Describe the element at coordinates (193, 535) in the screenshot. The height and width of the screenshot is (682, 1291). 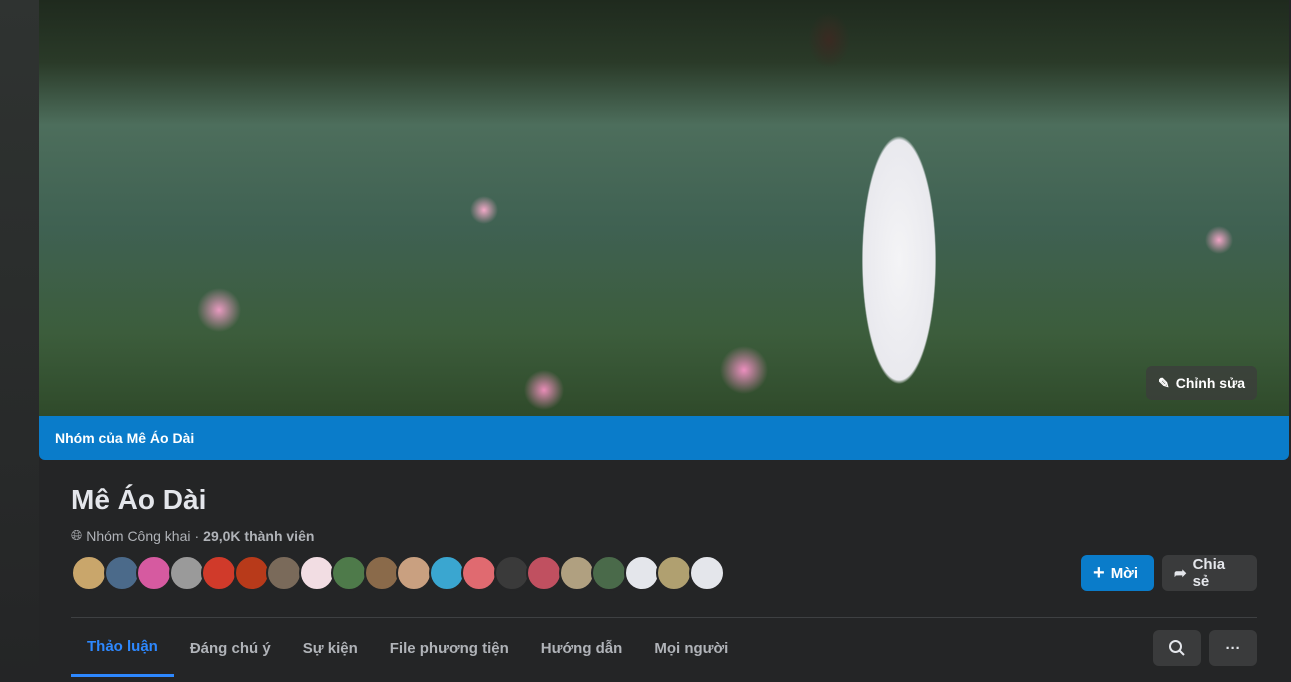
I see `group-meta: 🌐︎ Nhóm Công khai · 29,0K thành viên` at that location.